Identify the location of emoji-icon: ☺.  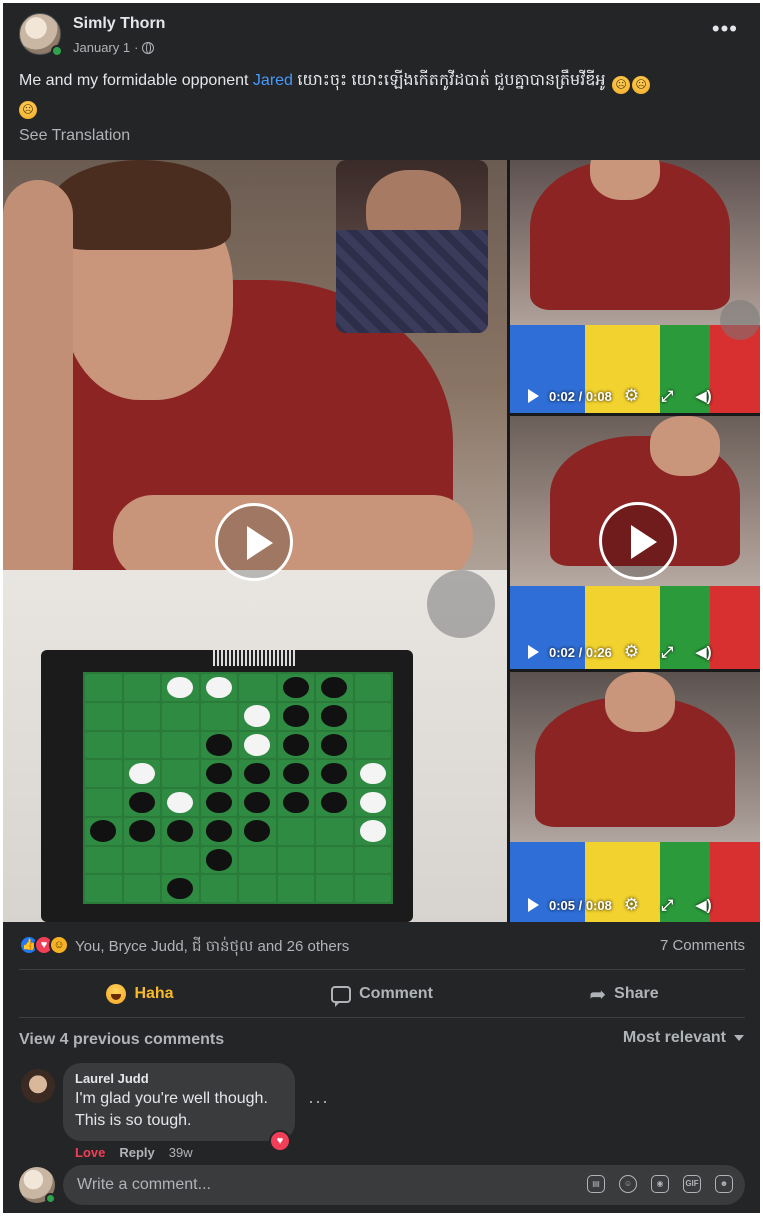
(628, 1184).